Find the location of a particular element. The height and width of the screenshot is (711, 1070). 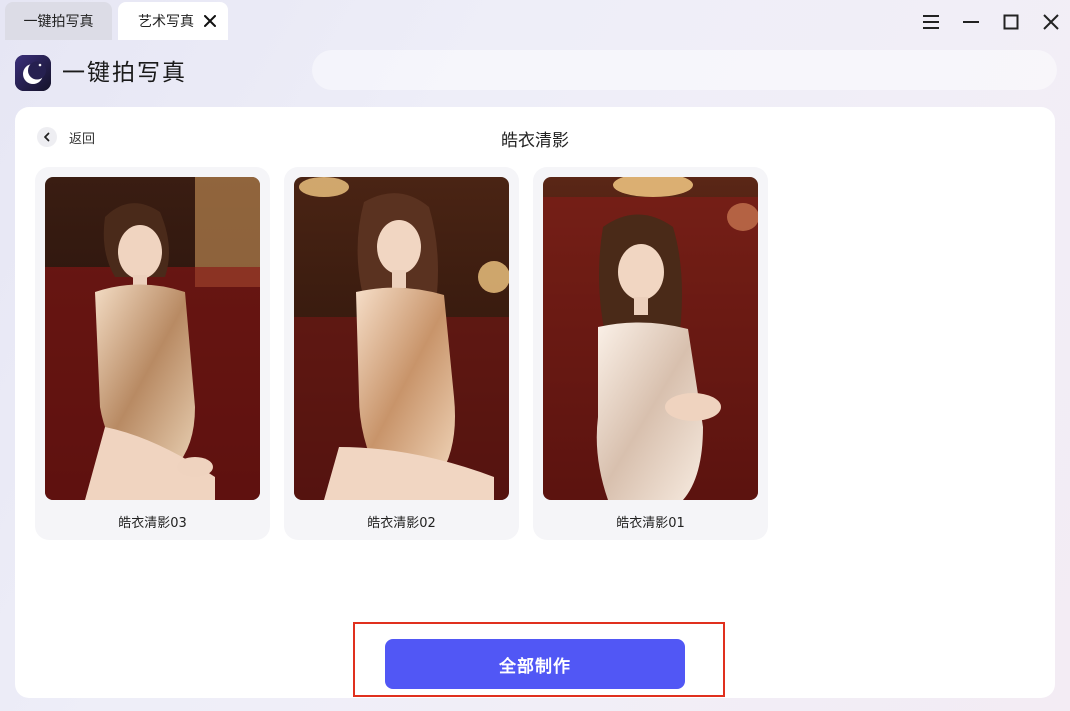

make-all-button: 全部制作 is located at coordinates (535, 664).